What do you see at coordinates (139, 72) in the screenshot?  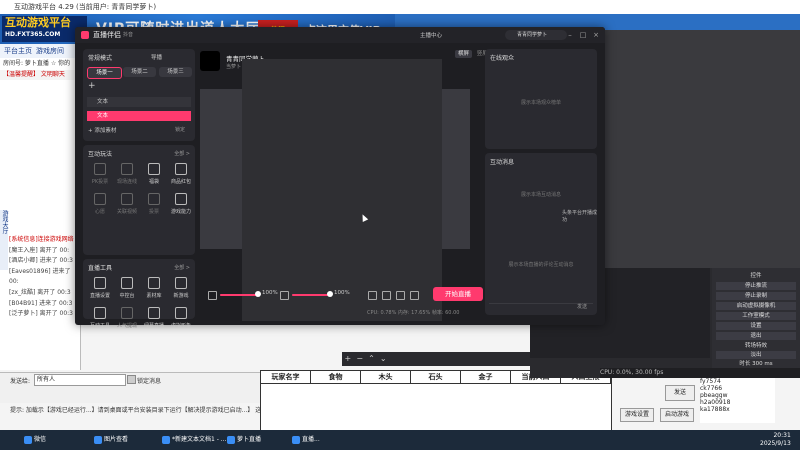 I see `scene-tab-2: 场景二` at bounding box center [139, 72].